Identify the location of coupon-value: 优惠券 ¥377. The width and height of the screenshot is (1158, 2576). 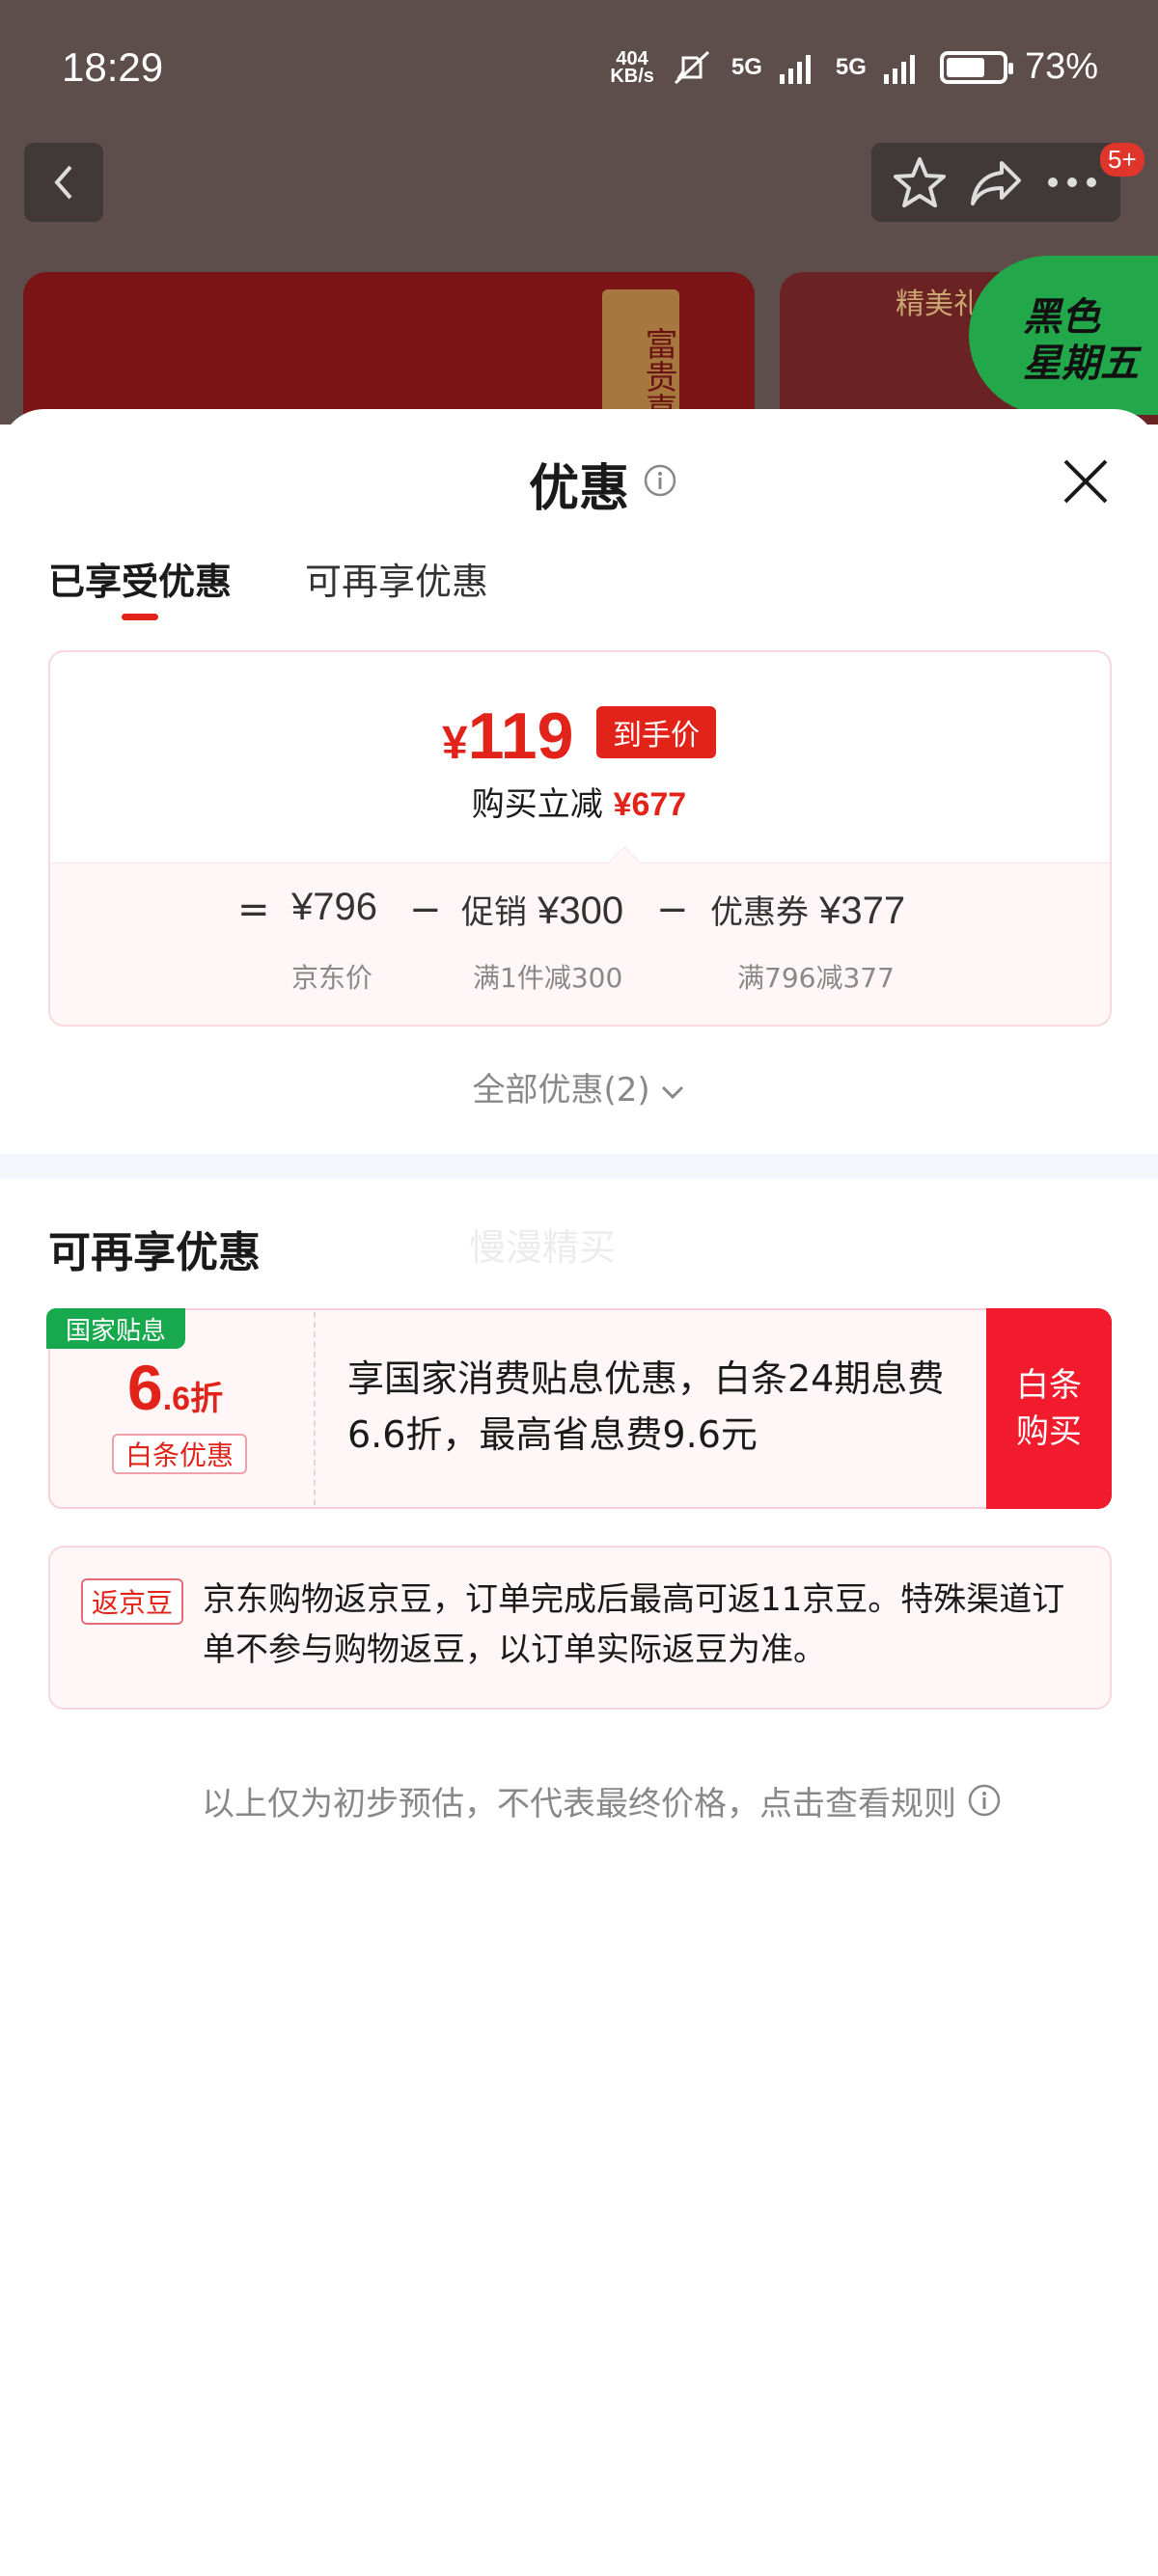
(808, 911).